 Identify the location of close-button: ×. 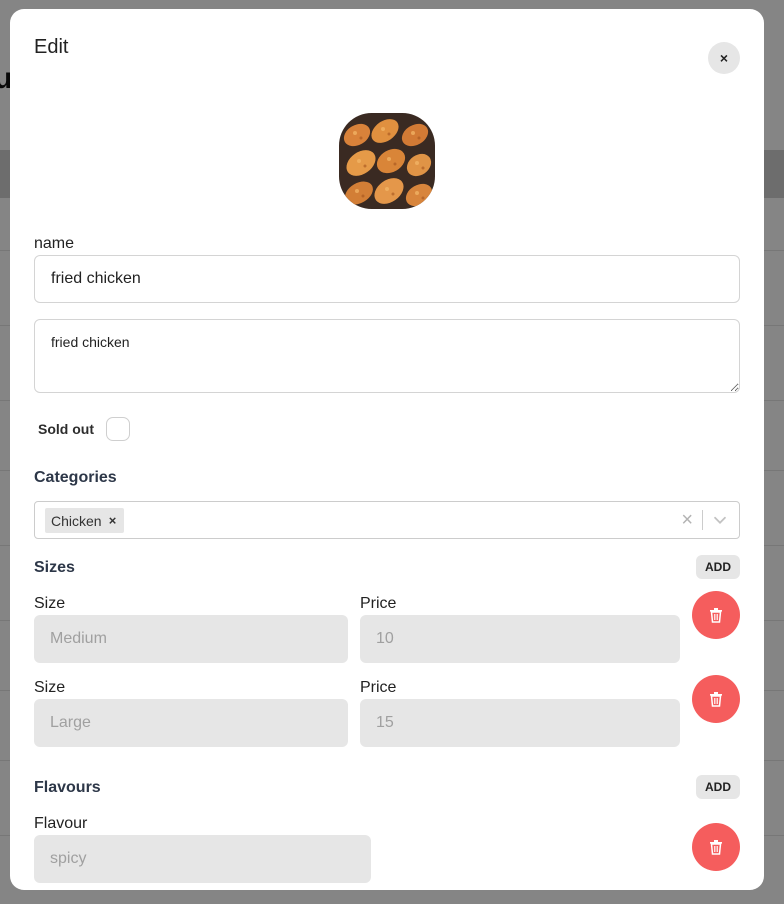
(724, 58).